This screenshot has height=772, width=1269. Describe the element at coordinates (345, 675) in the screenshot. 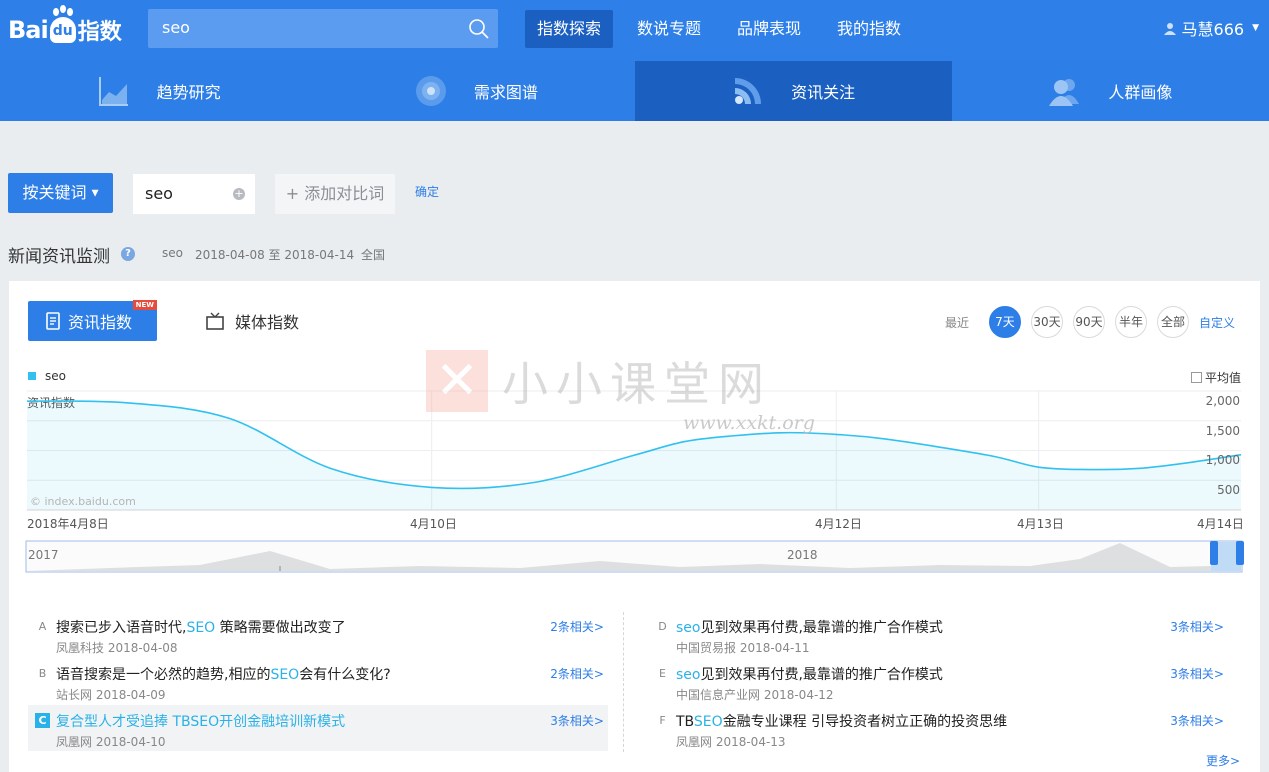

I see `news-title-text: 会有什么变化?` at that location.